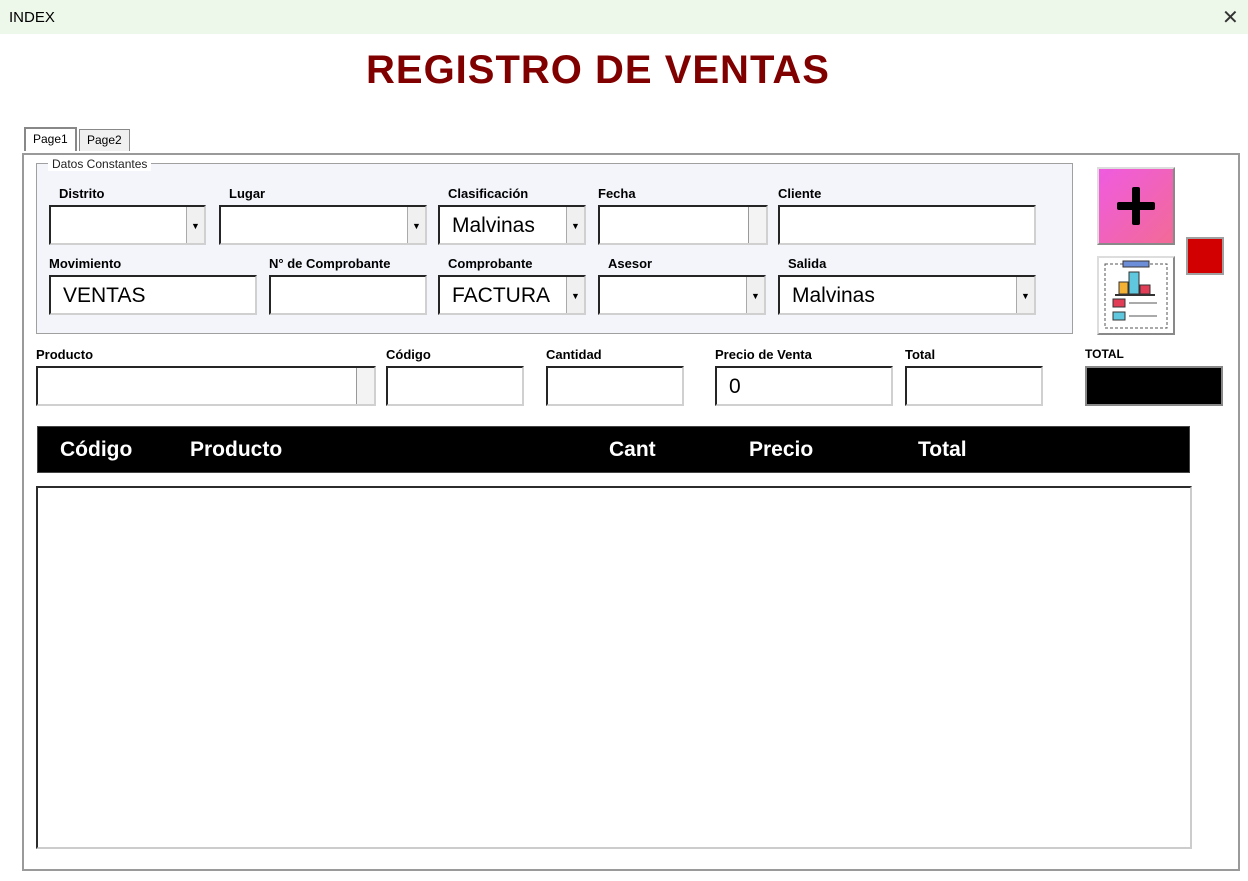 The image size is (1248, 881). What do you see at coordinates (408, 354) in the screenshot?
I see `codigo-label: Código` at bounding box center [408, 354].